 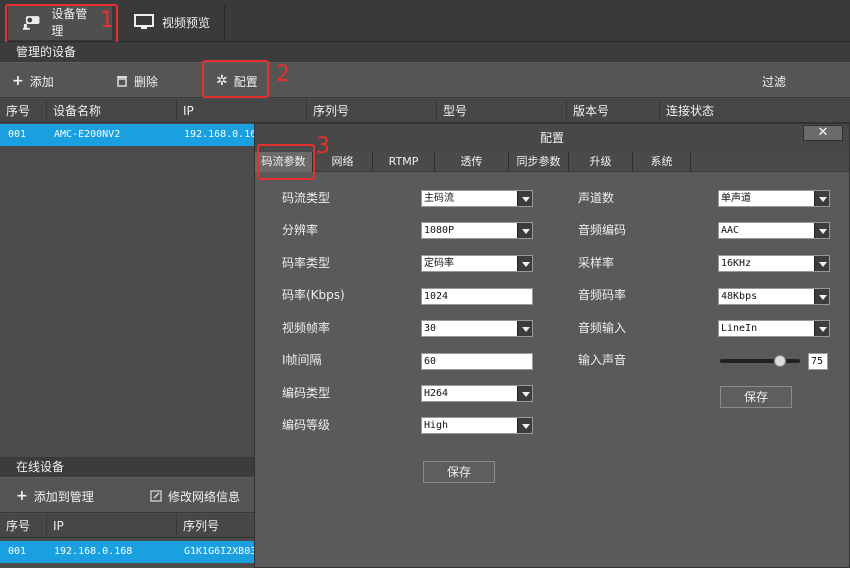 What do you see at coordinates (501, 111) in the screenshot?
I see `col-model: 型号` at bounding box center [501, 111].